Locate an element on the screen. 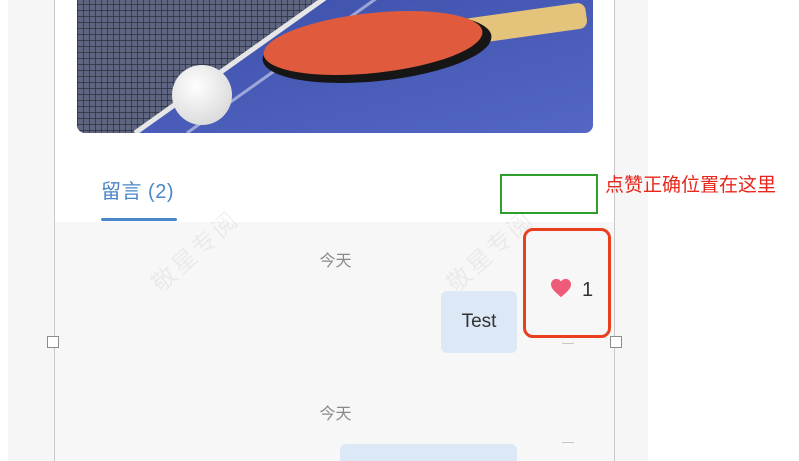  message-bubble: Test is located at coordinates (479, 322).